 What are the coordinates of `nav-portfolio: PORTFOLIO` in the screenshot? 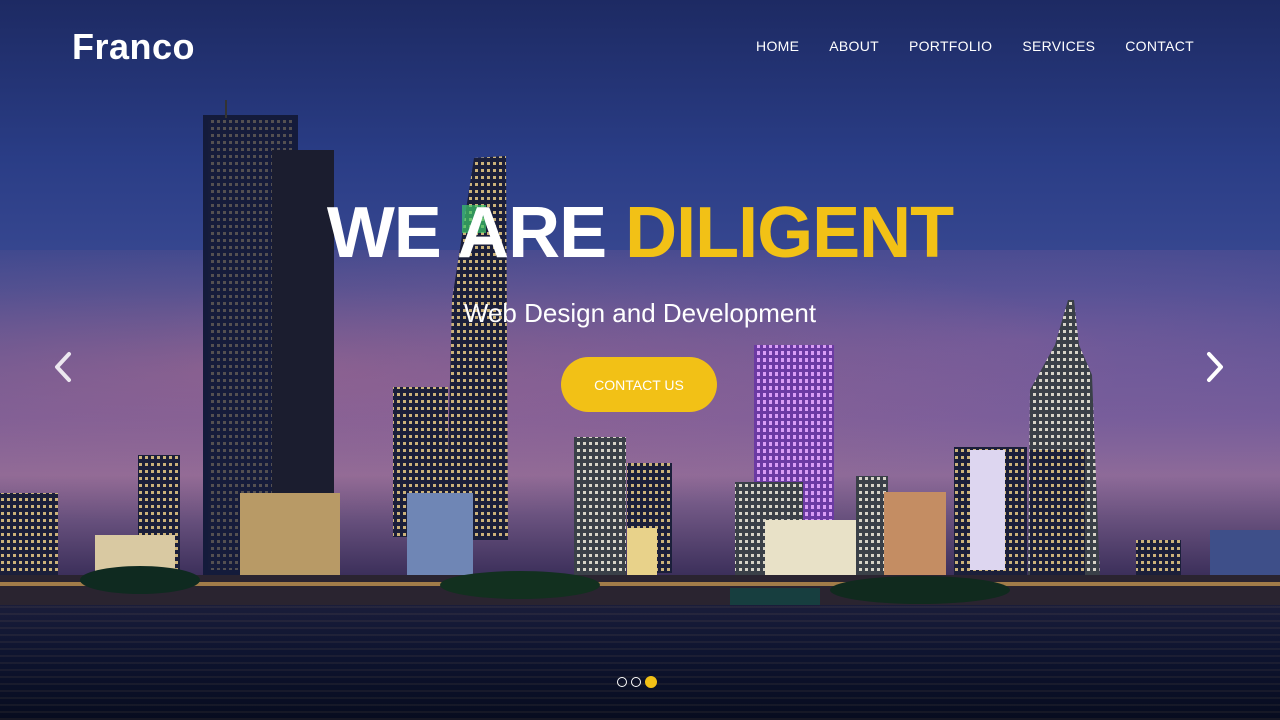 It's located at (950, 46).